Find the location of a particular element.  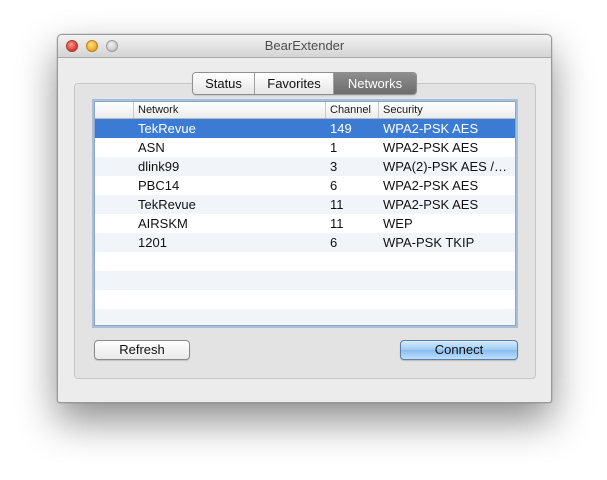

table-row: ASN 1 WPA2-PSK AES is located at coordinates (305, 147).